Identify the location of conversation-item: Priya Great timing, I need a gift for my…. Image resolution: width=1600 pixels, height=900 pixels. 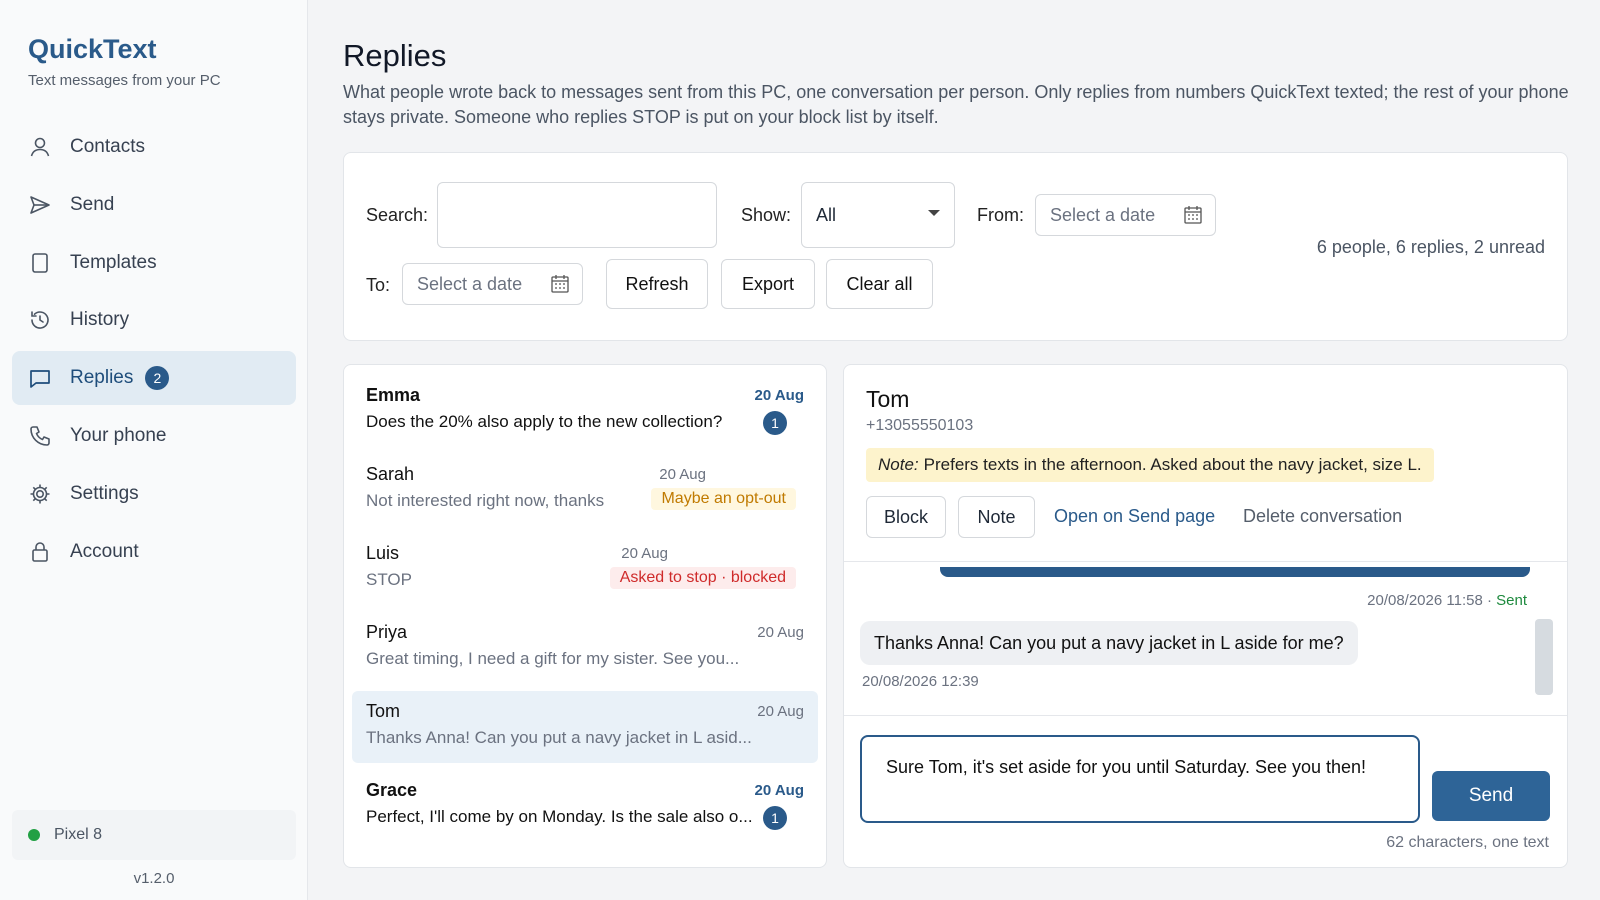
(585, 648).